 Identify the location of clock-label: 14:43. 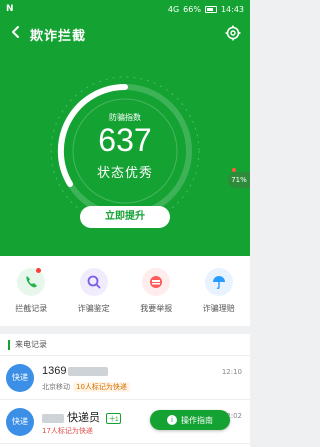
(232, 9).